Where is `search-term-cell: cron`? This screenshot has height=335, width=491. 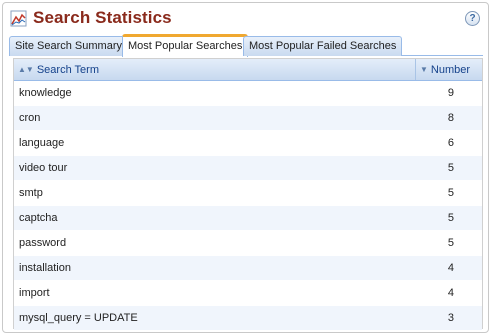
search-term-cell: cron is located at coordinates (30, 118).